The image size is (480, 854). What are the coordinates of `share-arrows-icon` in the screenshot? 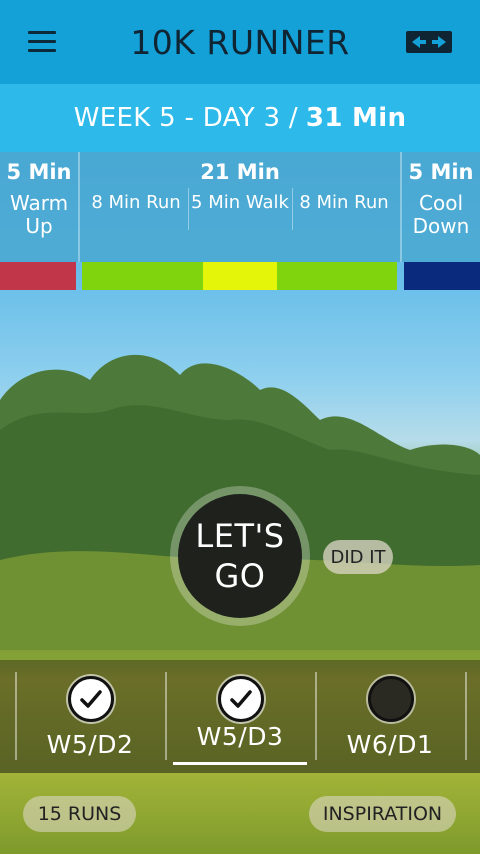 It's located at (429, 42).